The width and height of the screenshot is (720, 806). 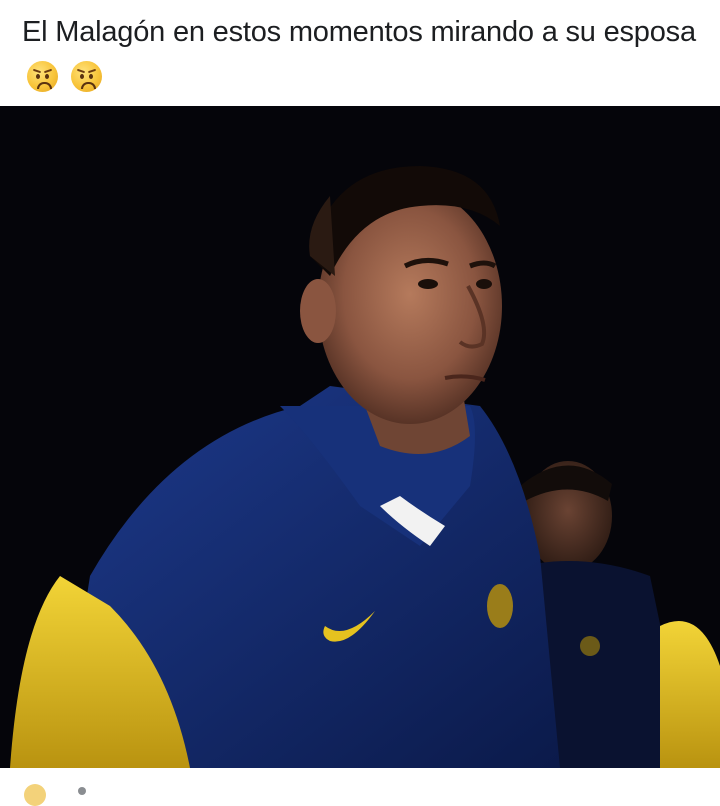 I want to click on reaction-icon, so click(x=35, y=795).